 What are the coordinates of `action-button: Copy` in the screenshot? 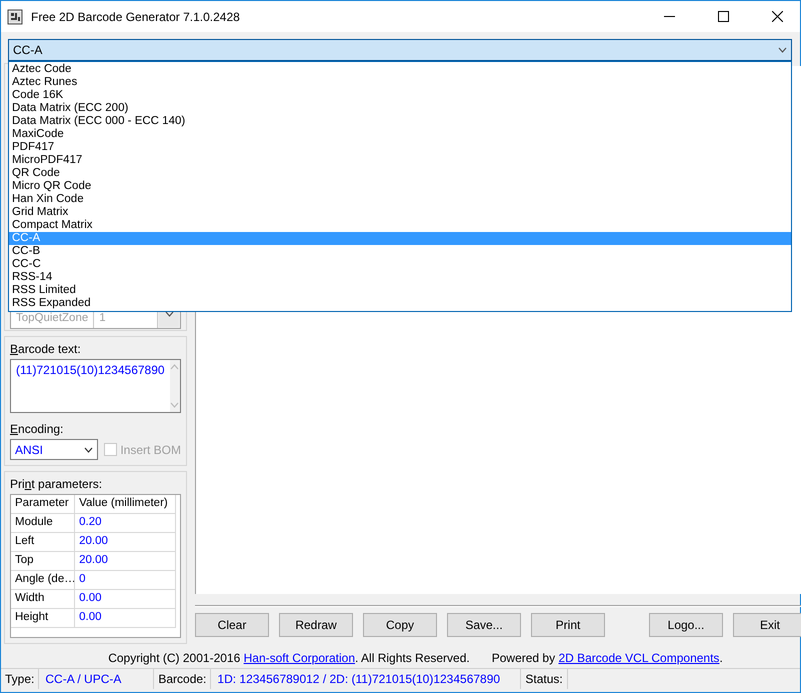 It's located at (400, 625).